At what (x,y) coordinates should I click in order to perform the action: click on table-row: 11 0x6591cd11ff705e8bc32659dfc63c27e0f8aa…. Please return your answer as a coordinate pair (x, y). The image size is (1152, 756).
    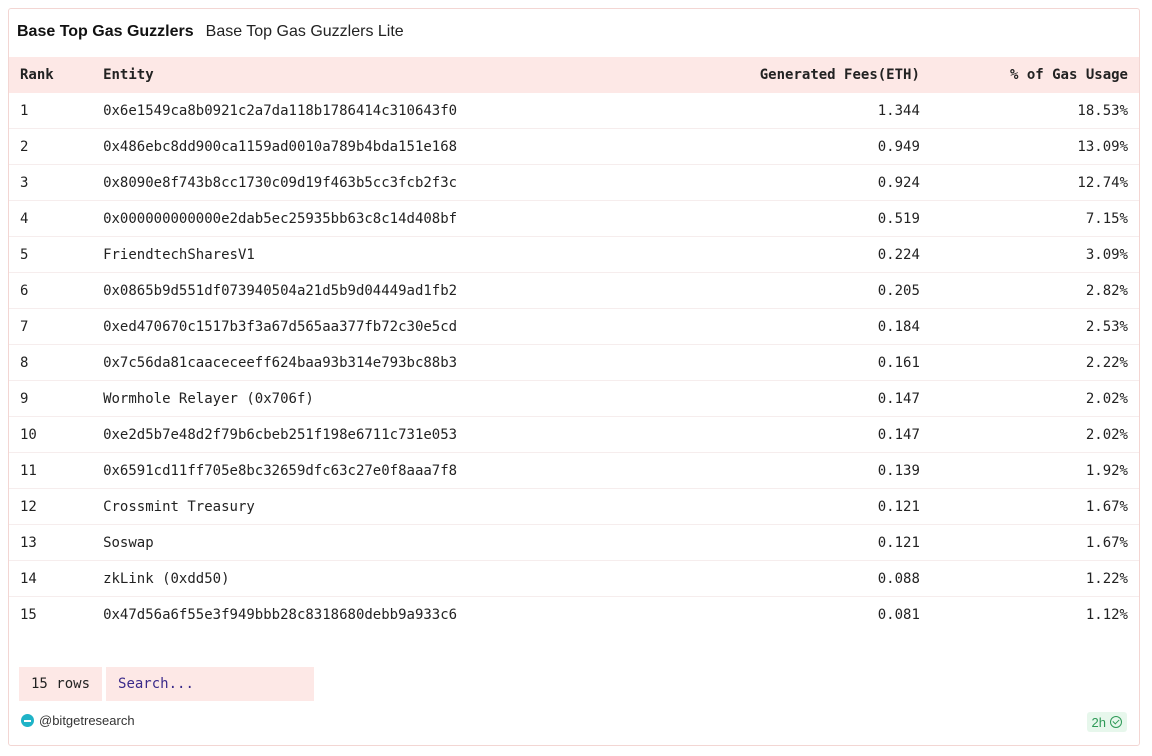
    Looking at the image, I should click on (574, 470).